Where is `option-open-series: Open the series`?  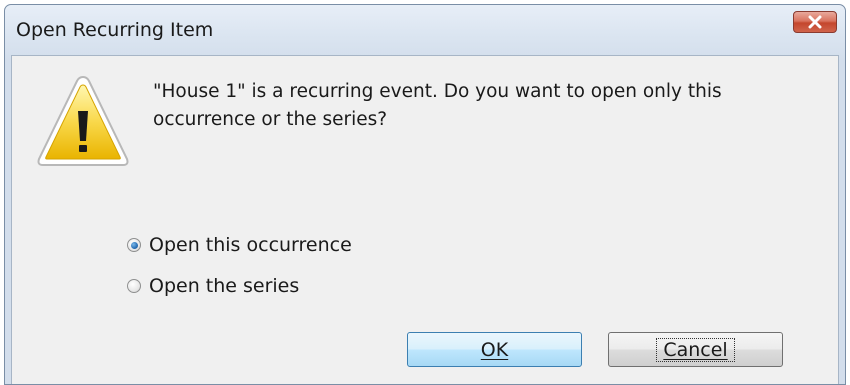
option-open-series: Open the series is located at coordinates (213, 286).